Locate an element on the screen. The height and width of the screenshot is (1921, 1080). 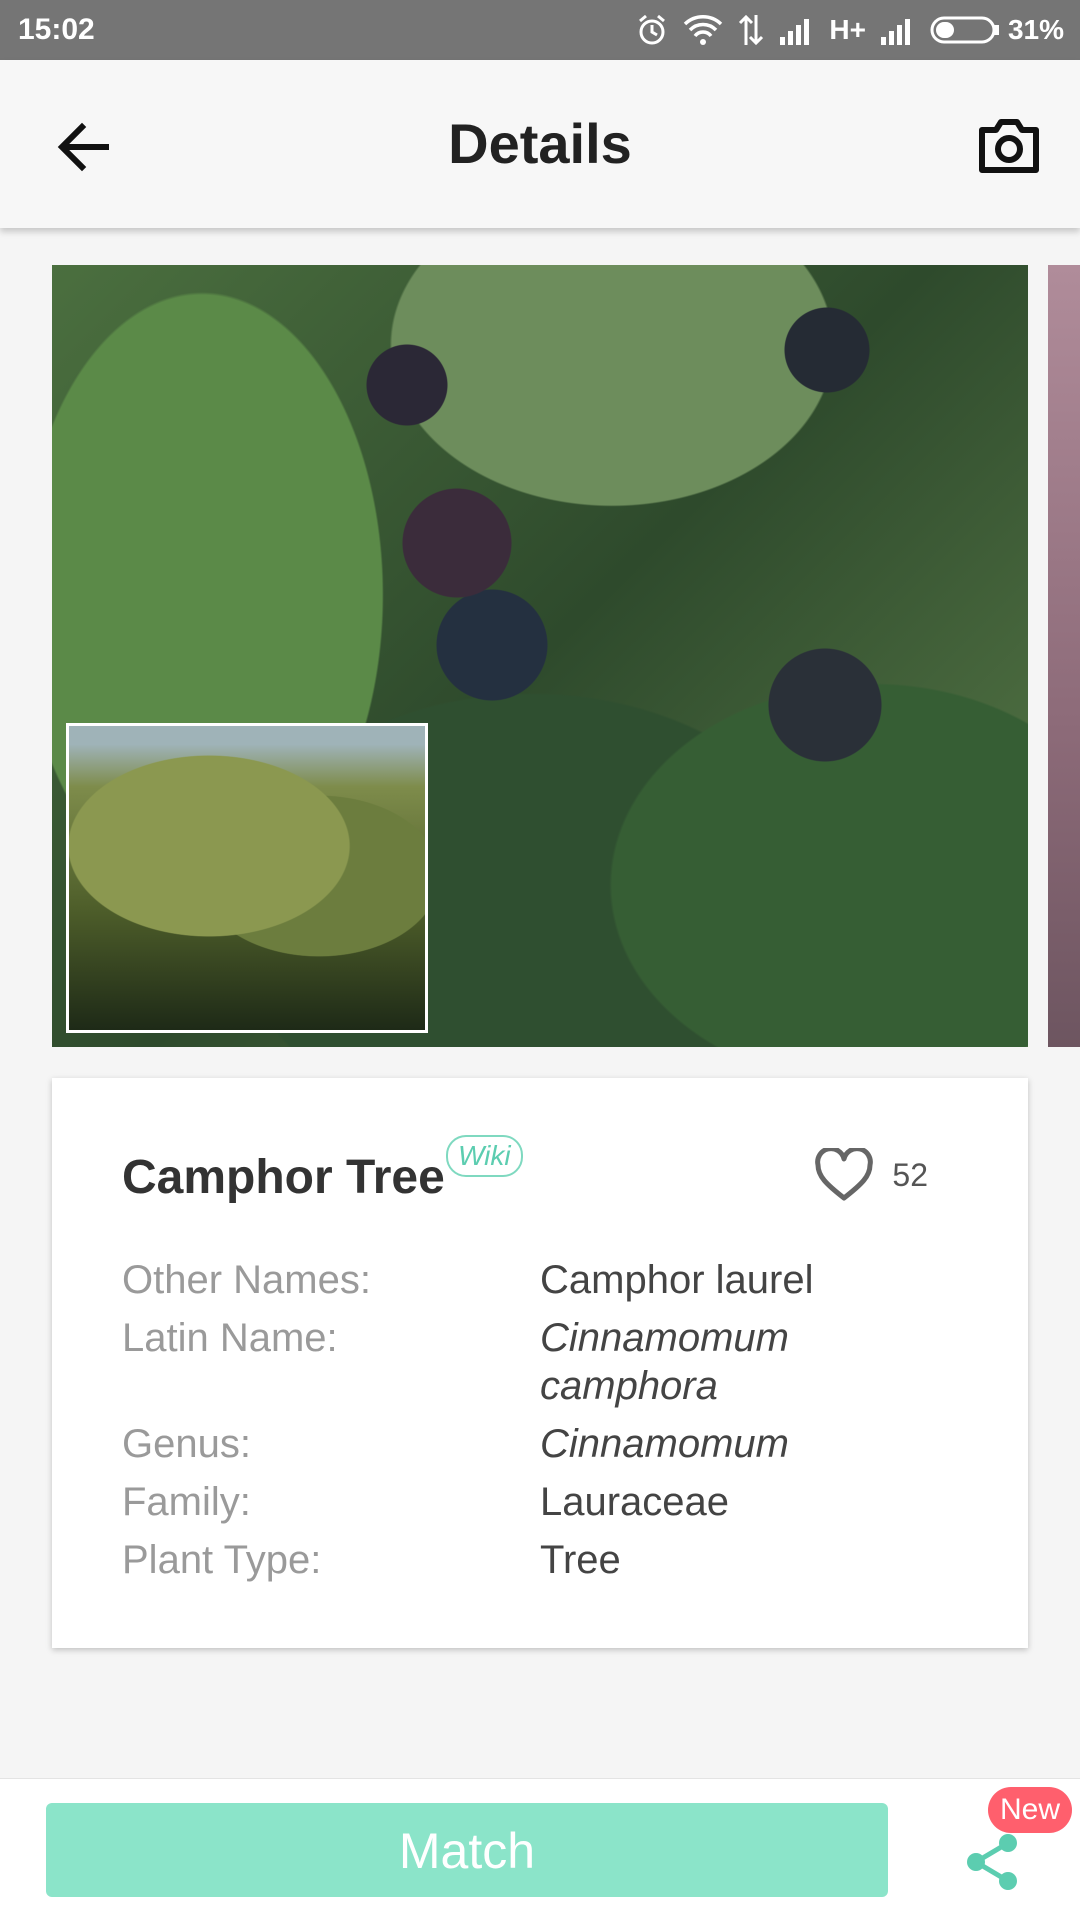
info-label: Other Names: is located at coordinates (246, 1280).